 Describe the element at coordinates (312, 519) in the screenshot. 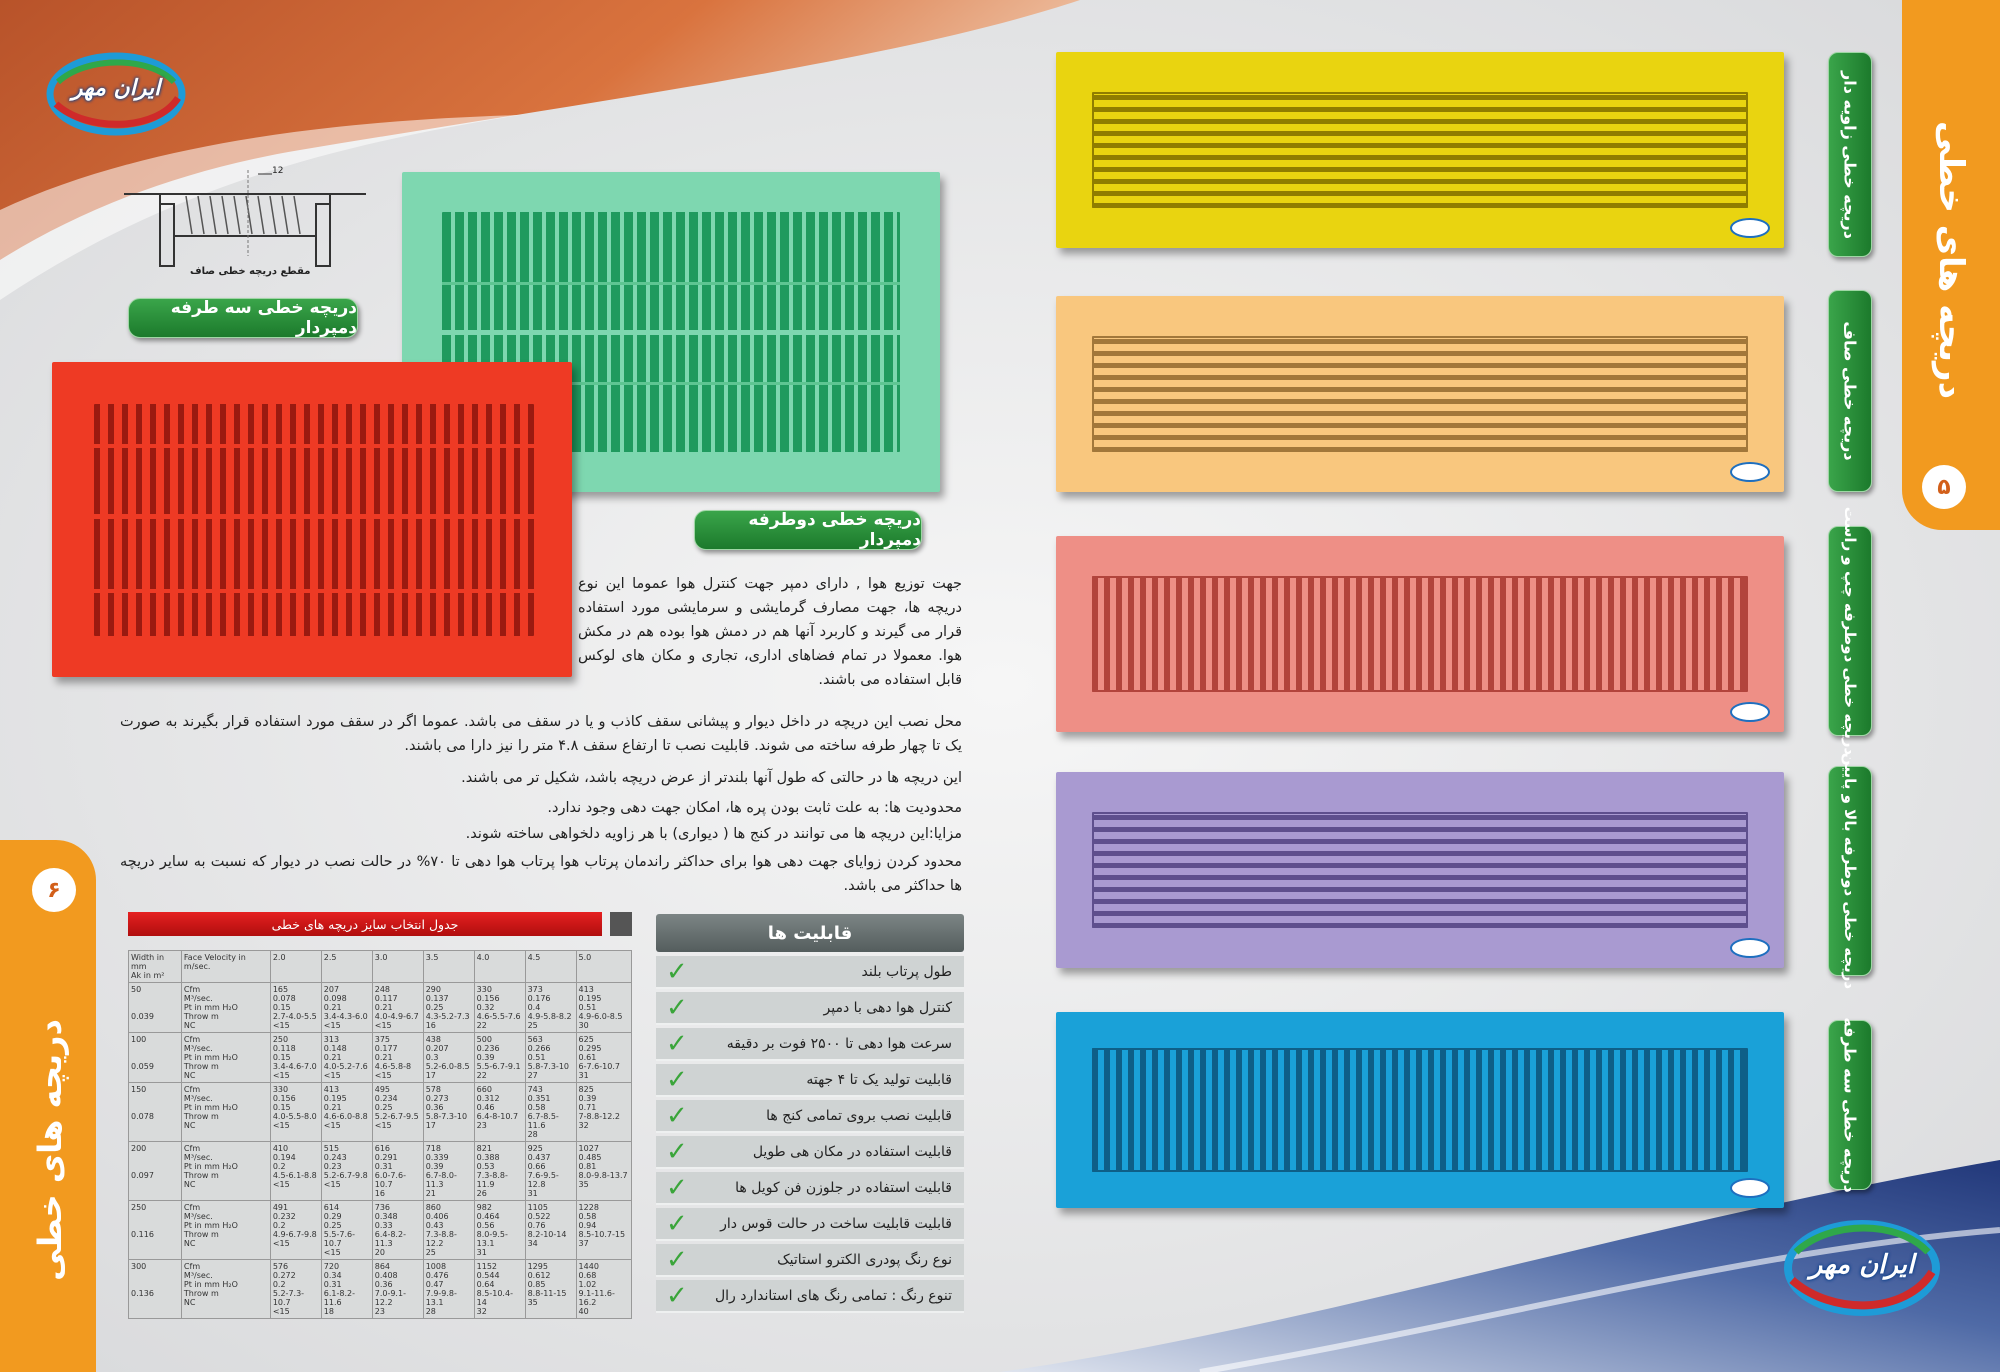

I see `photo-red-three-way-damper` at that location.